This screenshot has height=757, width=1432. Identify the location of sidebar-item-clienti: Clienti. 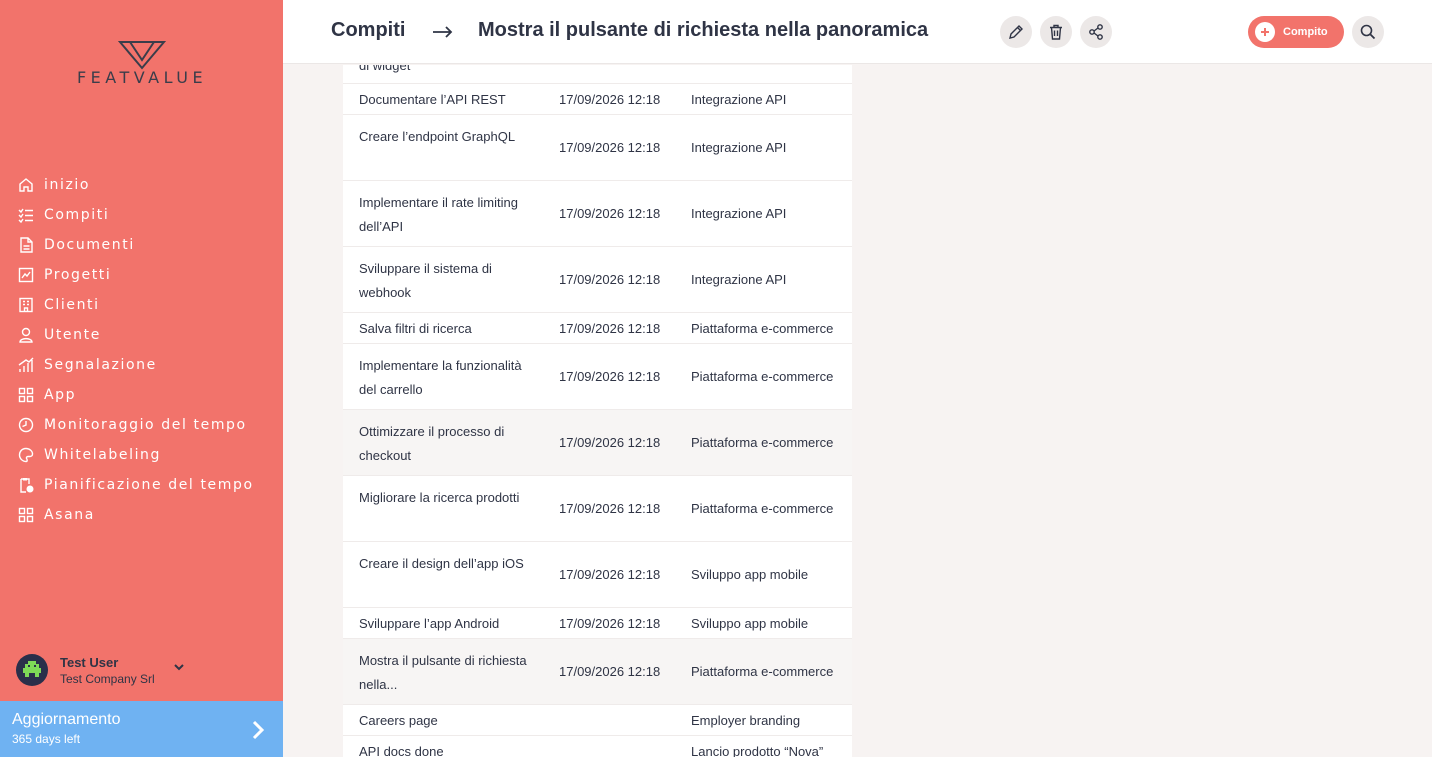
(146, 305).